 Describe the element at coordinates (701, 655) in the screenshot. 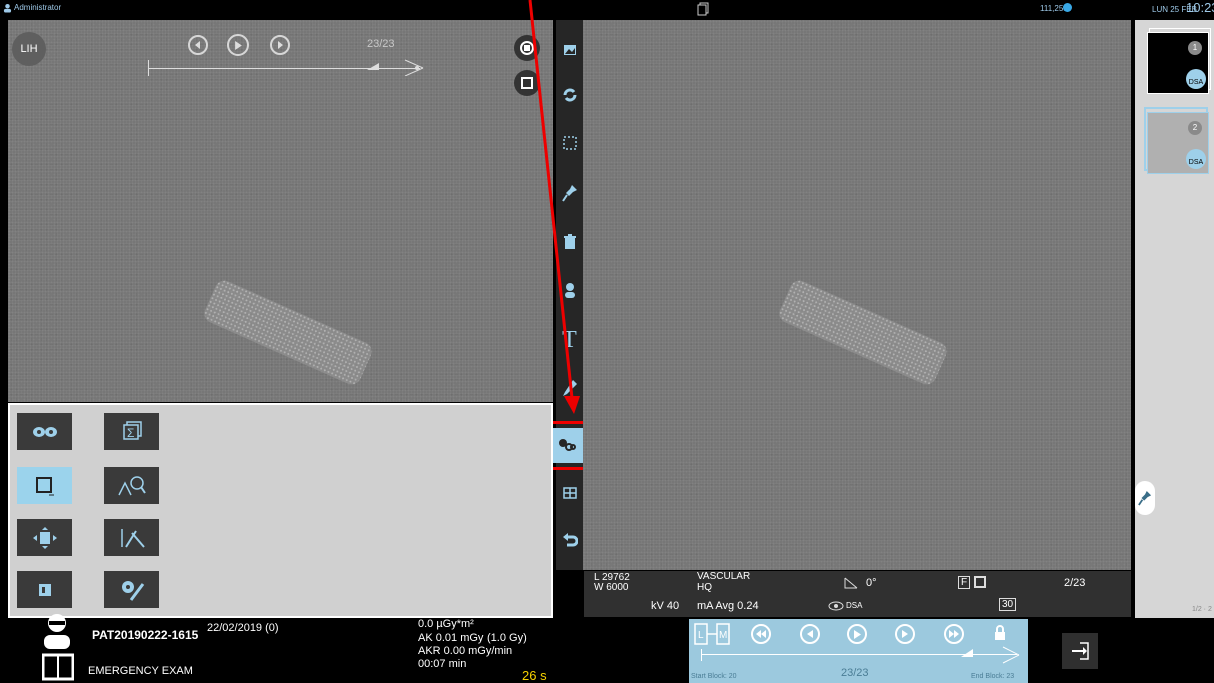

I see `timeline-start-tick` at that location.